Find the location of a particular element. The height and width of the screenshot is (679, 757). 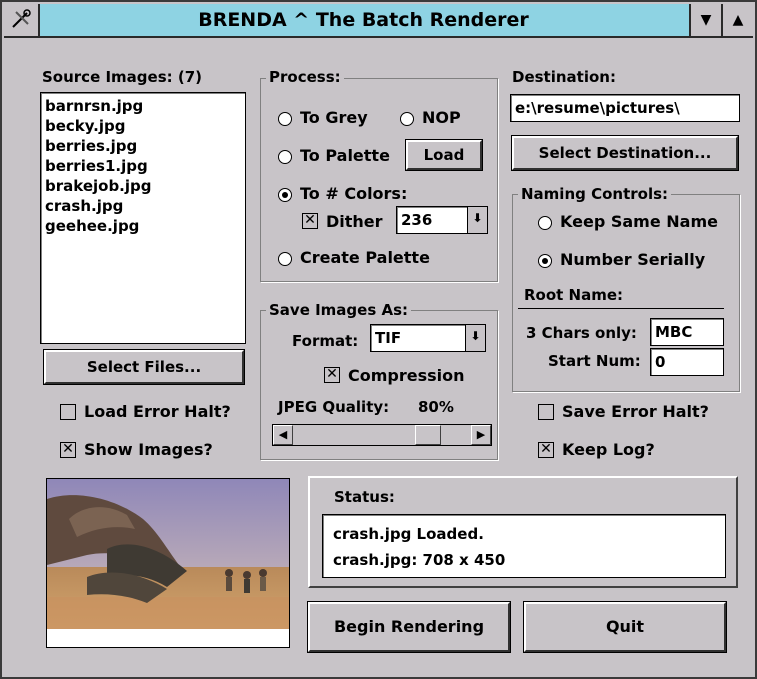

quit-button: Quit is located at coordinates (625, 627).